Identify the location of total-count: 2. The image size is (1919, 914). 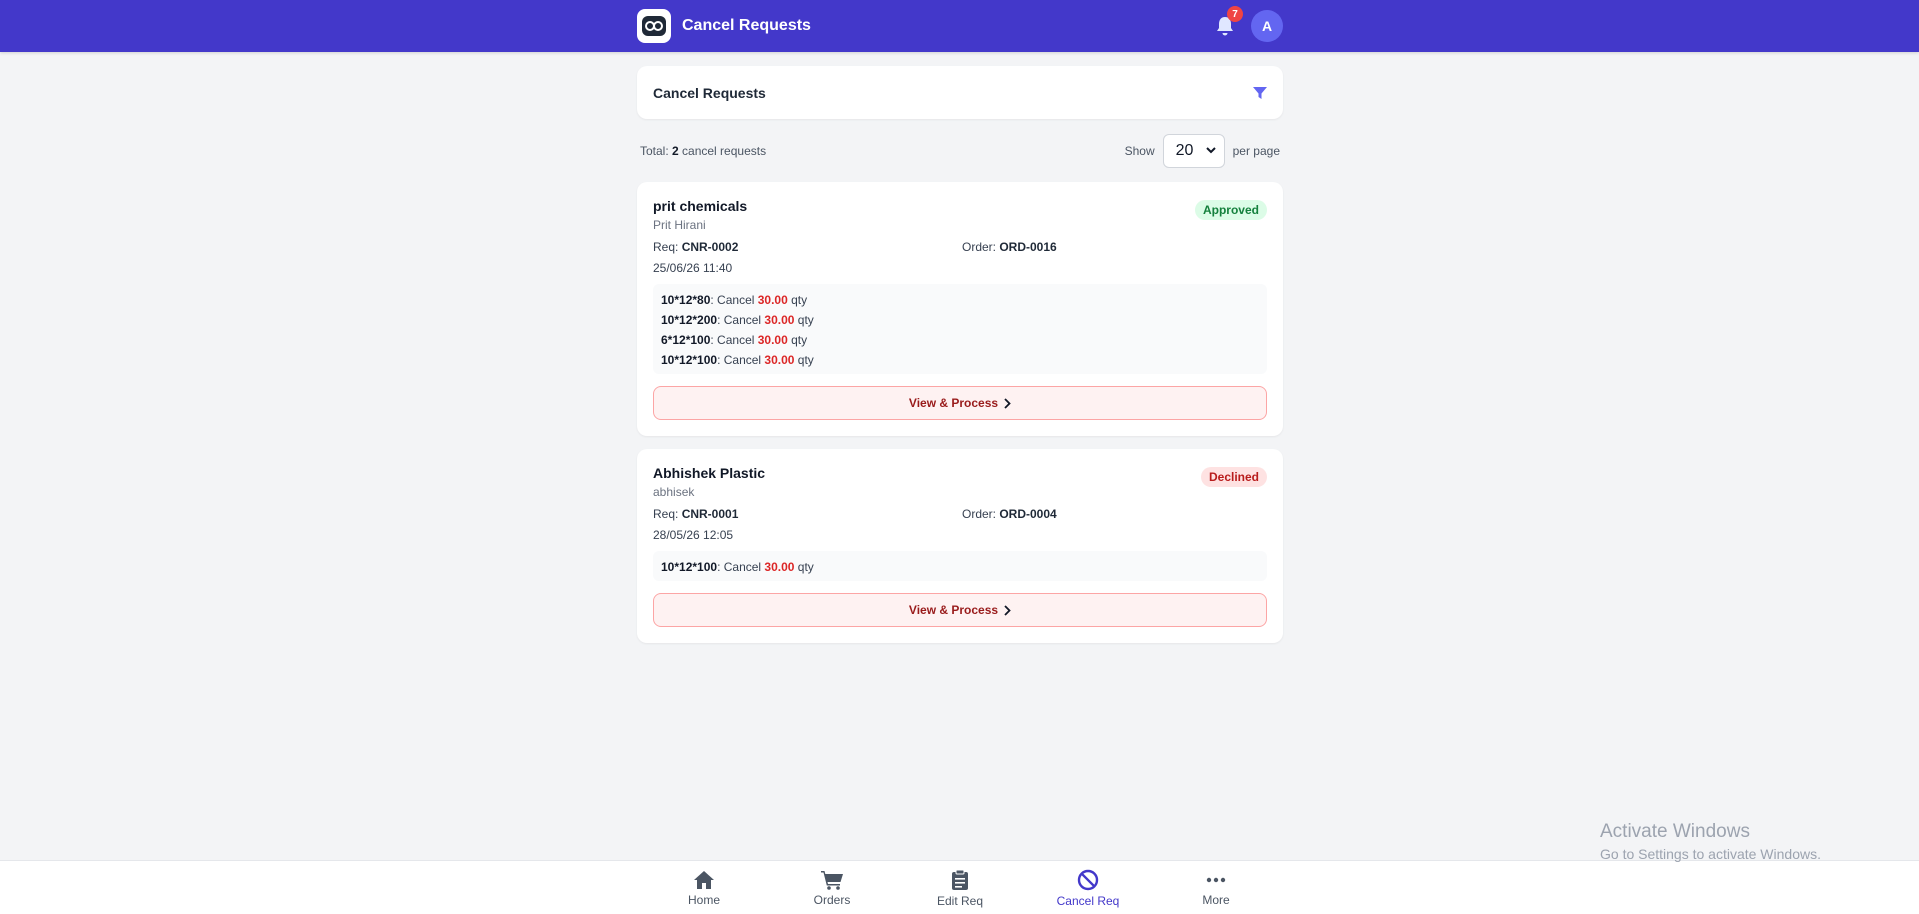
(675, 151).